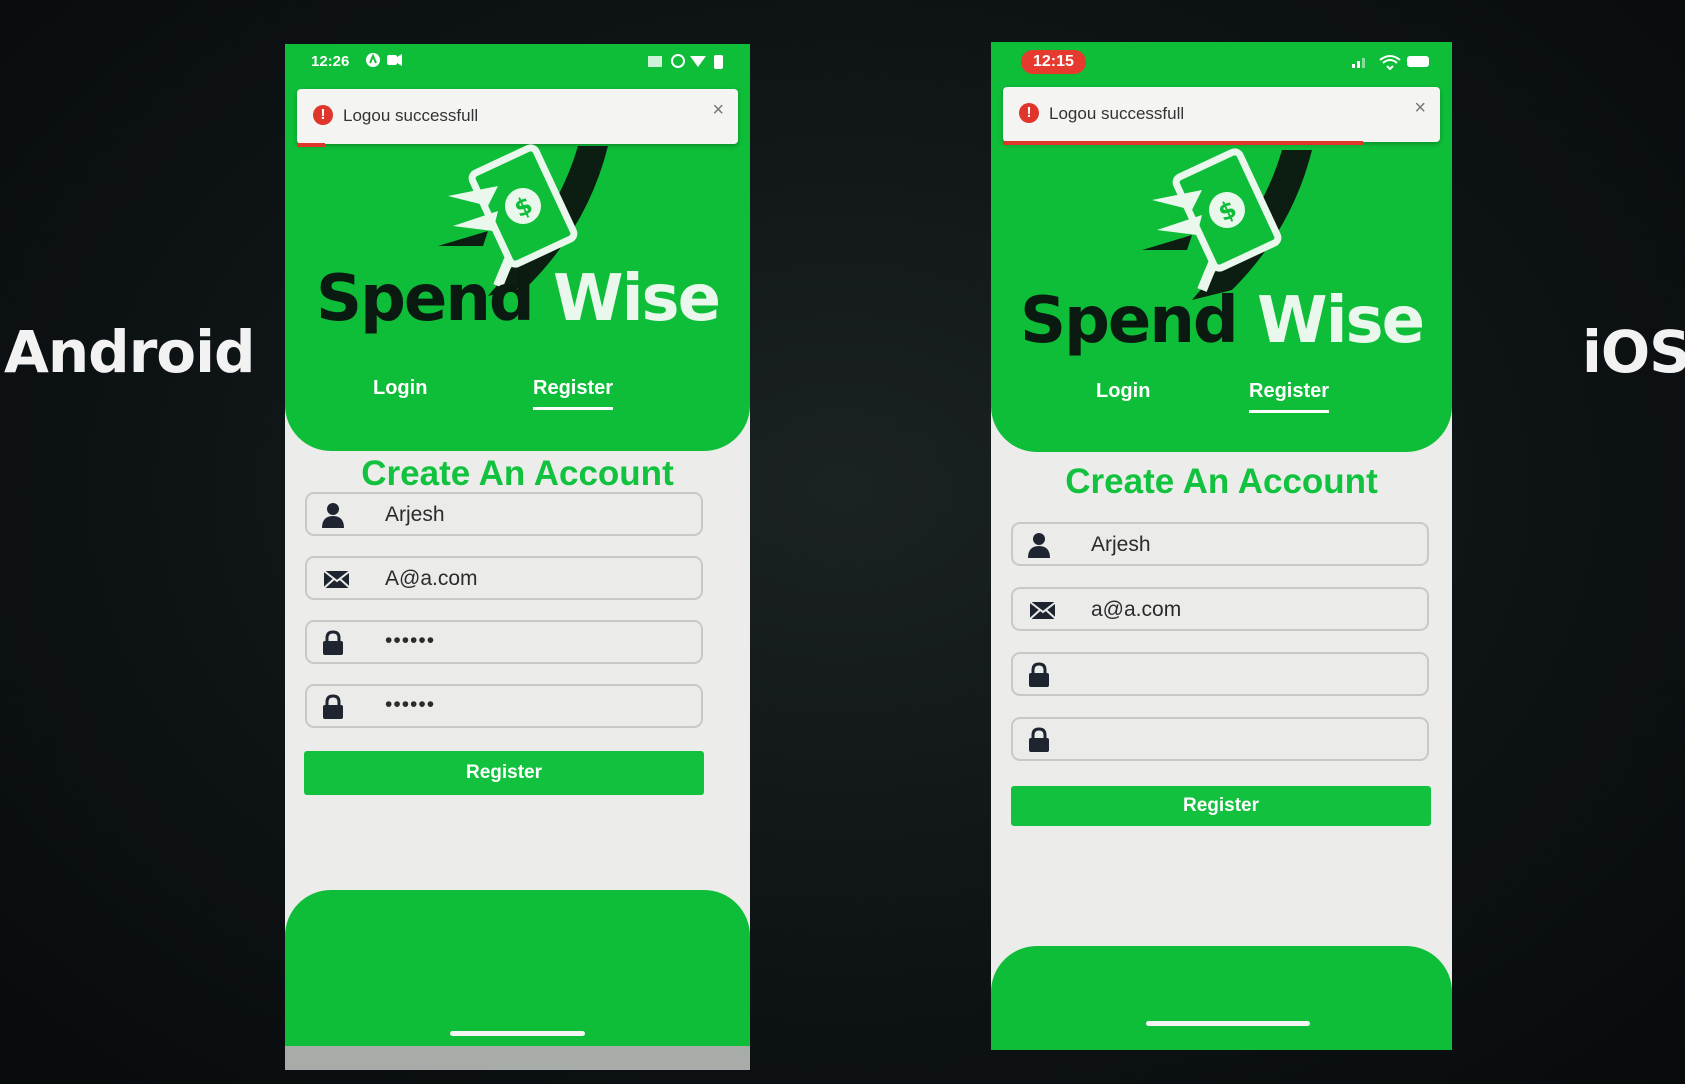 The width and height of the screenshot is (1685, 1084). I want to click on confirm-password-field: ••••••, so click(504, 706).